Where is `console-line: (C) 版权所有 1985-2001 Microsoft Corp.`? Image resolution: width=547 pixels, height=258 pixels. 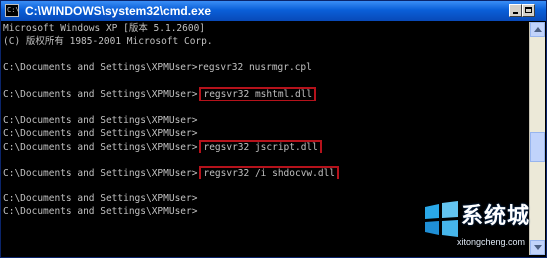
console-line: (C) 版权所有 1985-2001 Microsoft Corp. is located at coordinates (265, 41).